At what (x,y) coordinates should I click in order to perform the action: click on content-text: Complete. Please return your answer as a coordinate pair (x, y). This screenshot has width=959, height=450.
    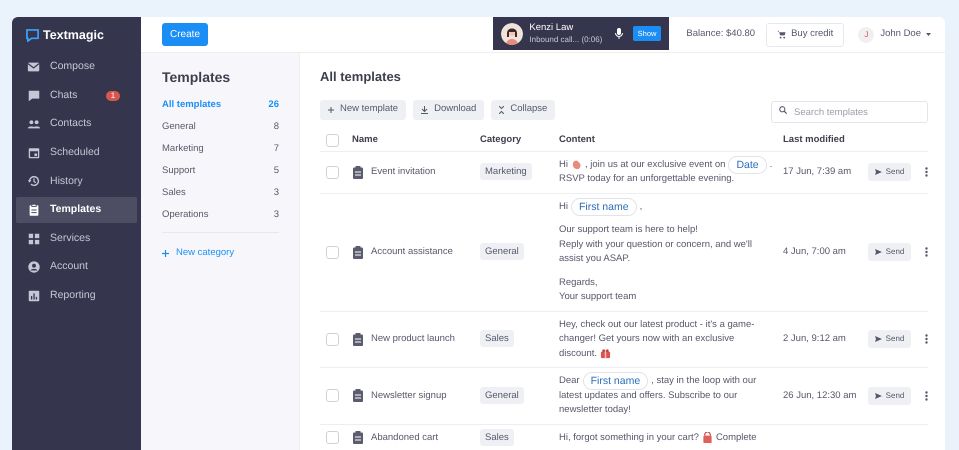
    Looking at the image, I should click on (736, 437).